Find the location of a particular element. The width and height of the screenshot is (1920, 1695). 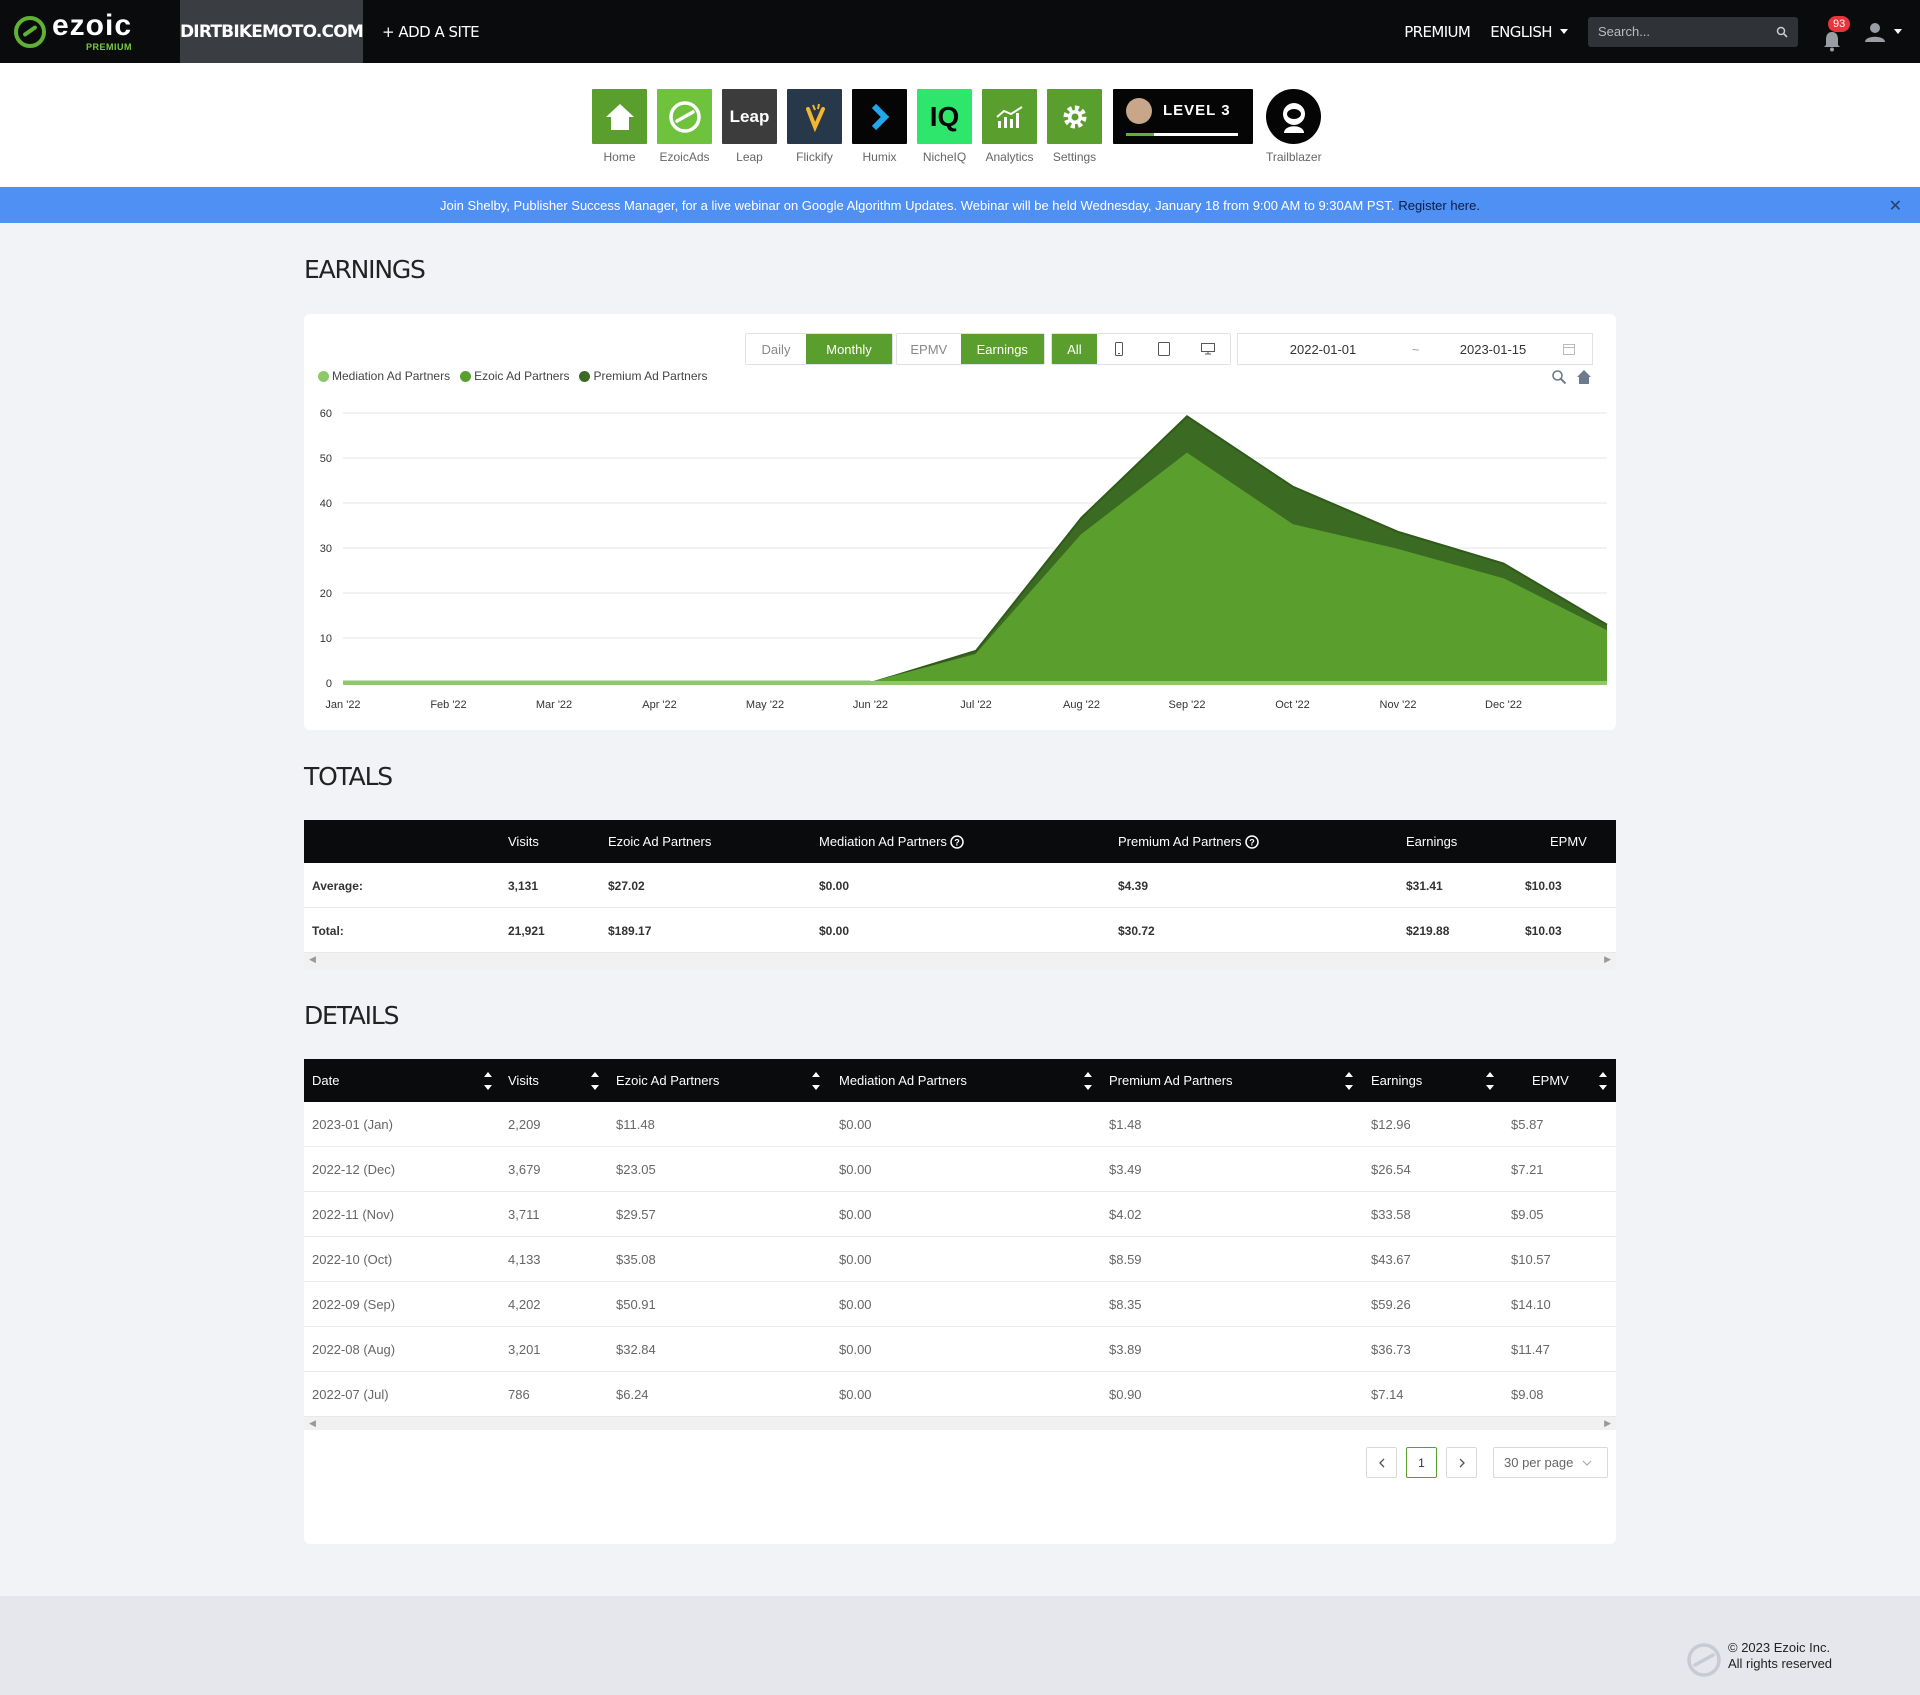

horizontal-scrollbar: ◀ ▶ is located at coordinates (960, 961).